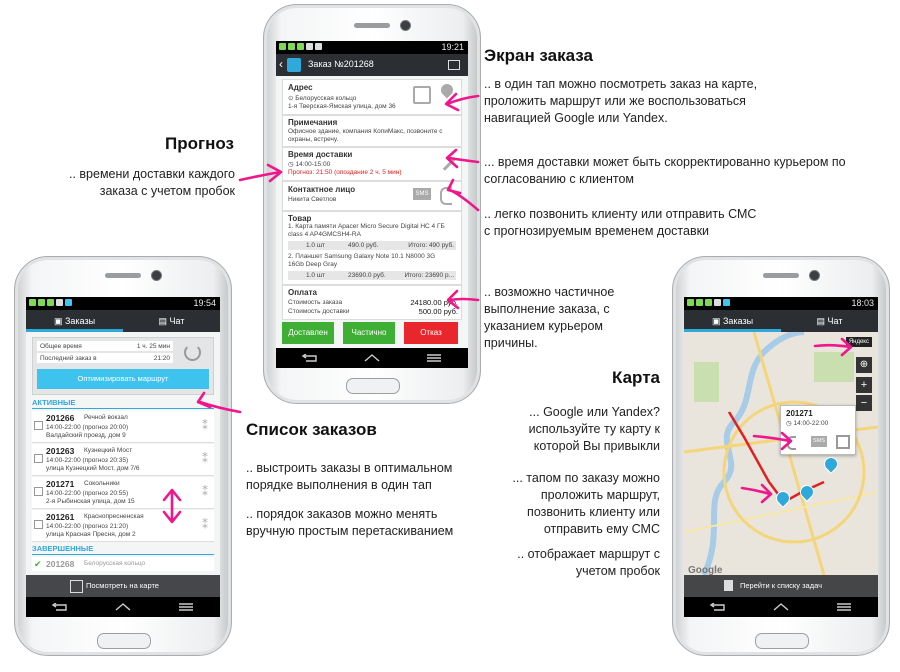 The width and height of the screenshot is (900, 672). Describe the element at coordinates (463, 195) in the screenshot. I see `arrow-call` at that location.